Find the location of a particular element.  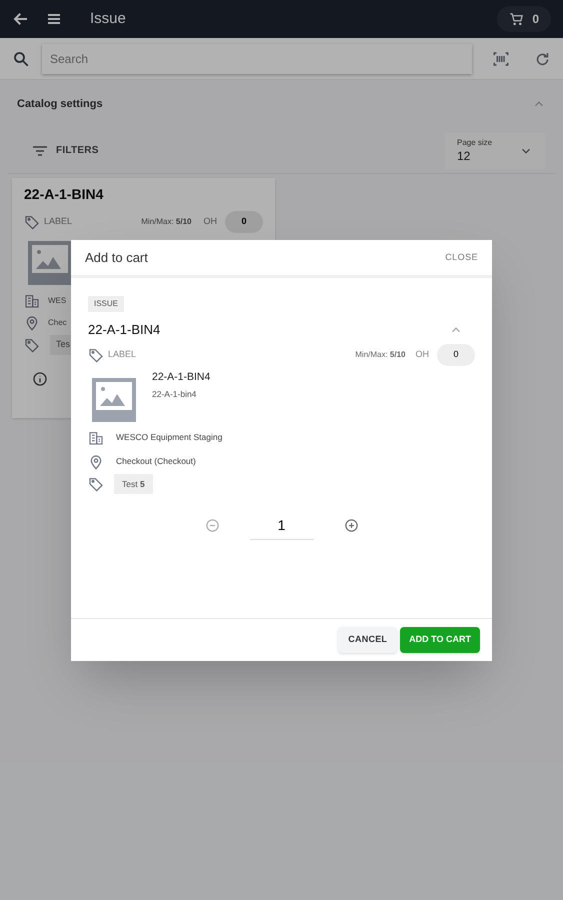

page-title: Issue is located at coordinates (108, 18).